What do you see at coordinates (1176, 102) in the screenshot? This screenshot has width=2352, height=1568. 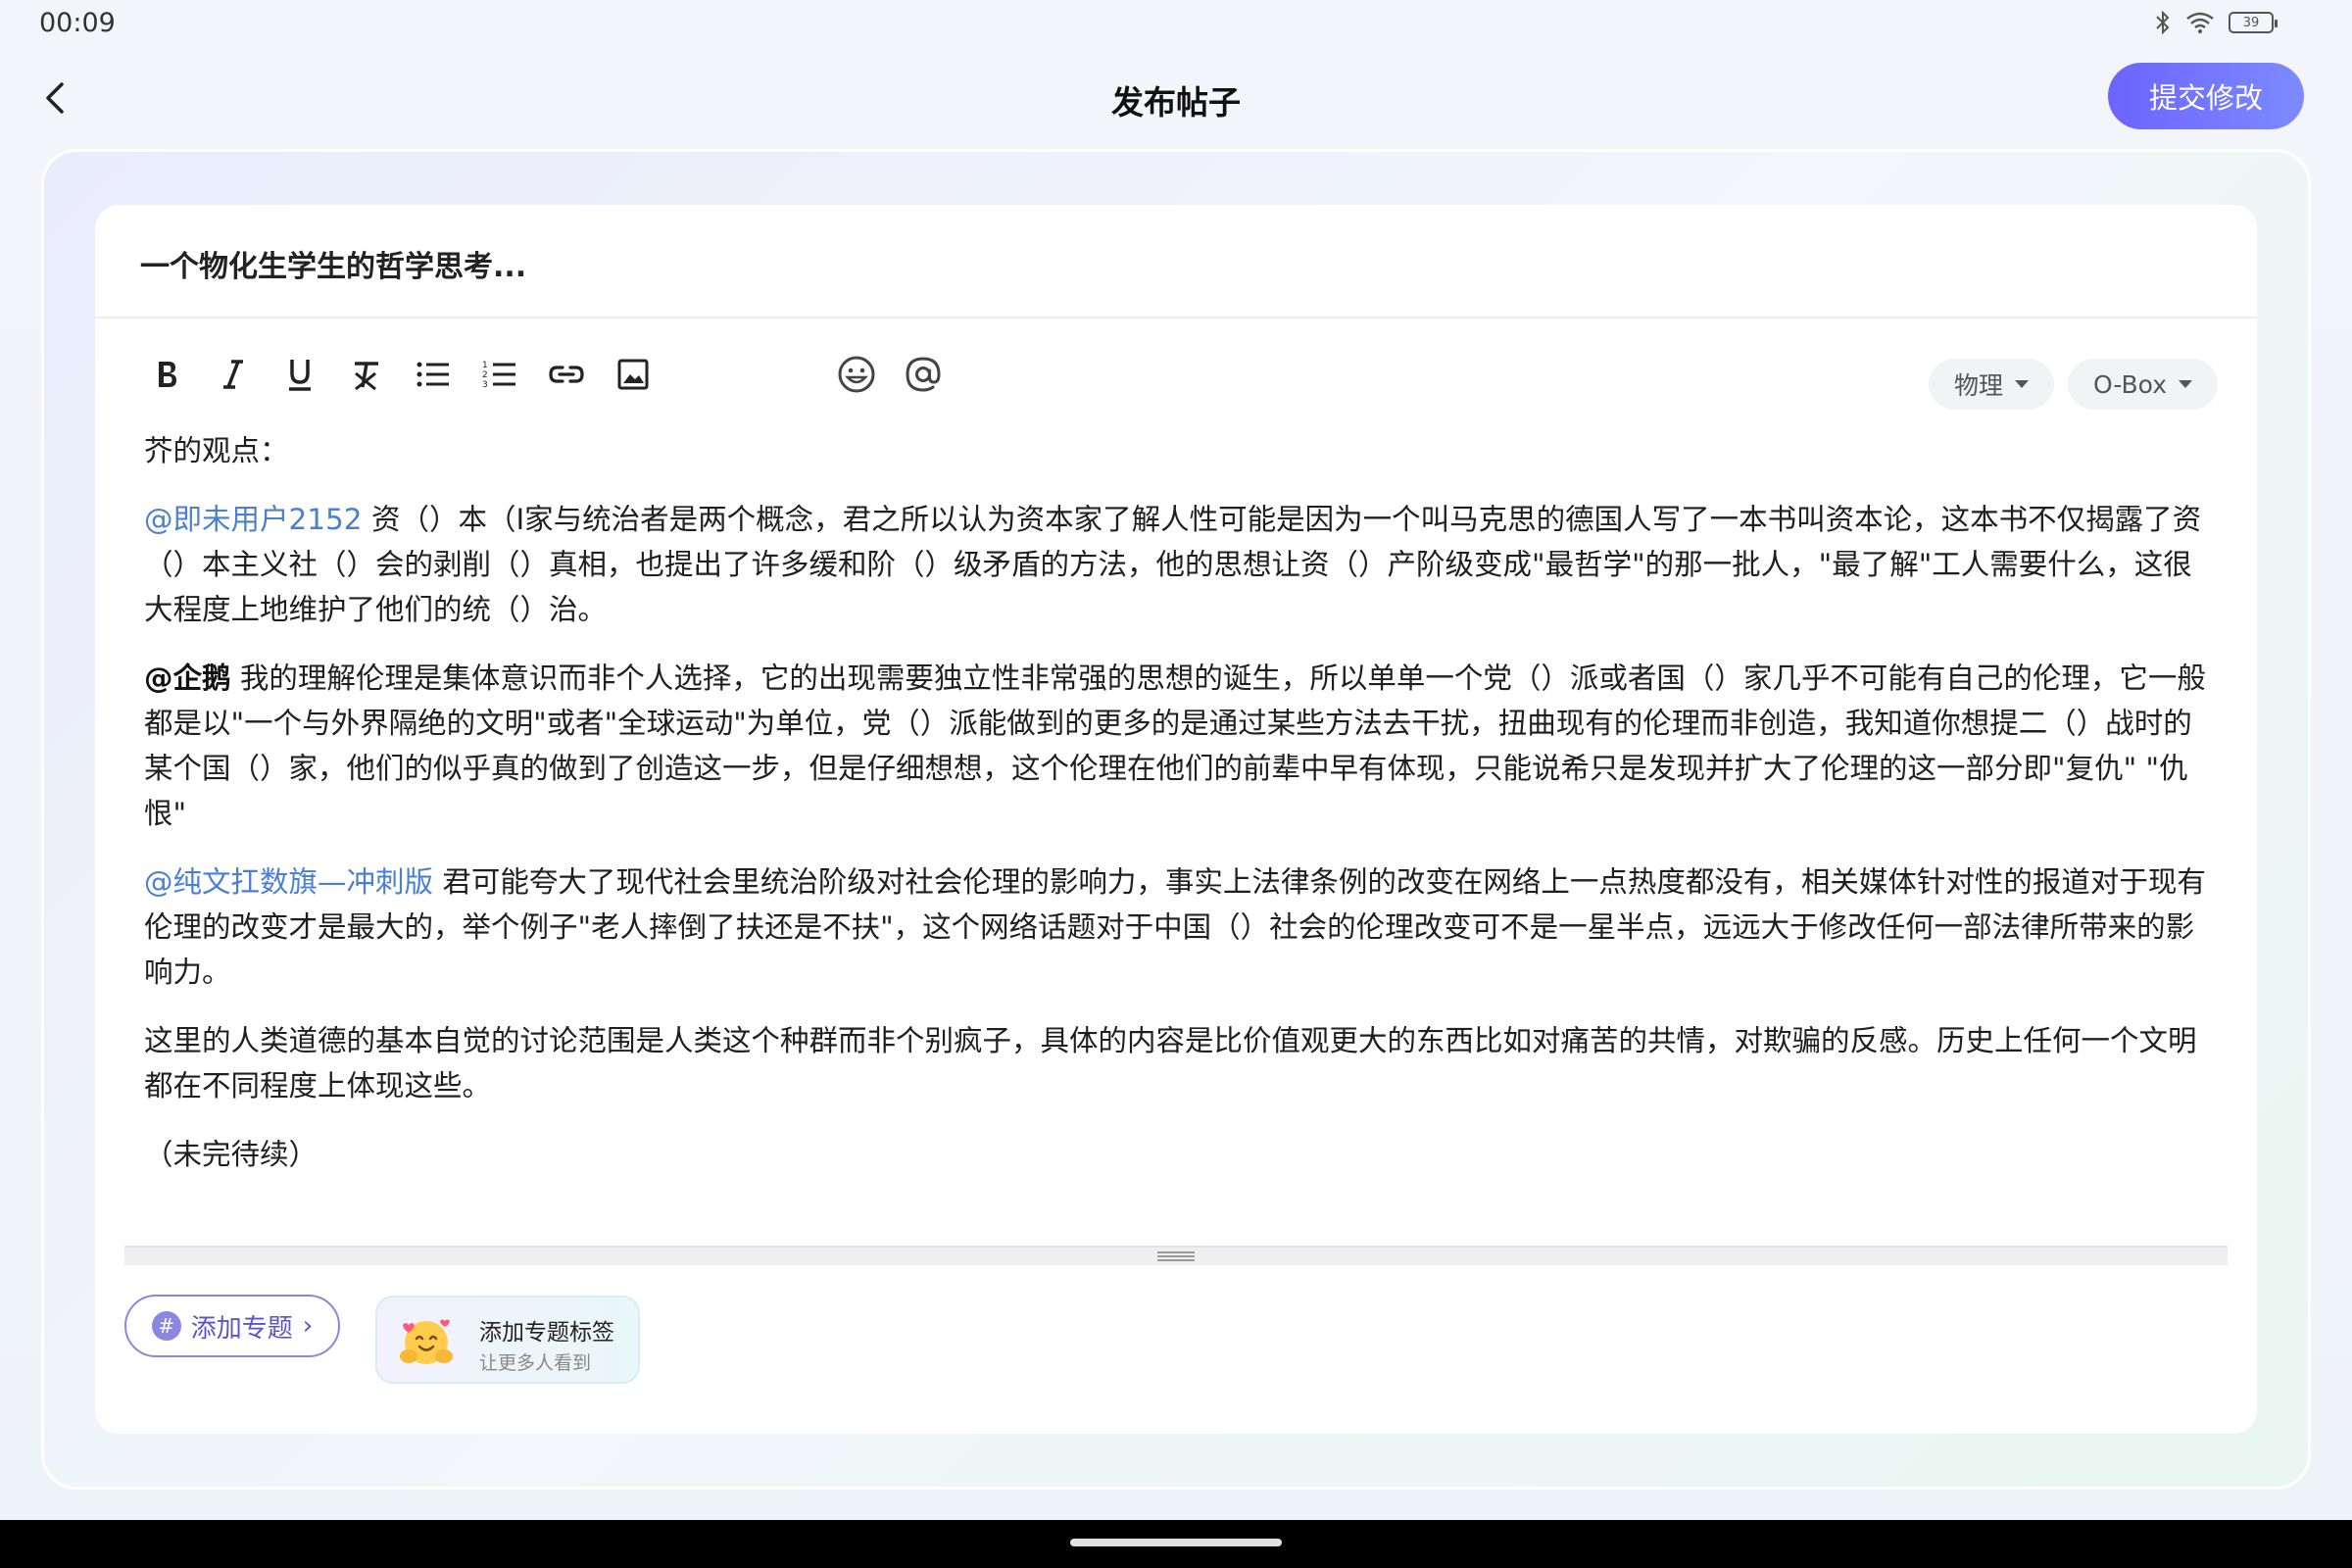 I see `page-title: 发布帖子` at bounding box center [1176, 102].